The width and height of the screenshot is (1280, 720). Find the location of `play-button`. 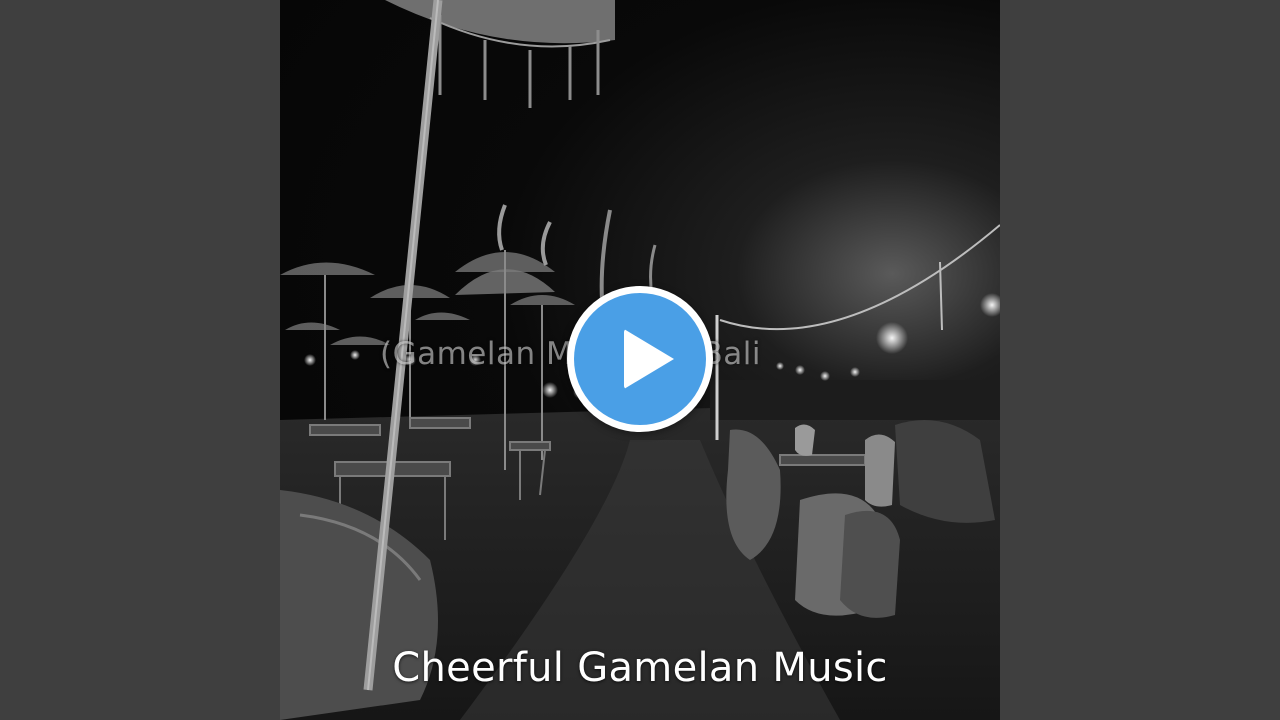

play-button is located at coordinates (640, 359).